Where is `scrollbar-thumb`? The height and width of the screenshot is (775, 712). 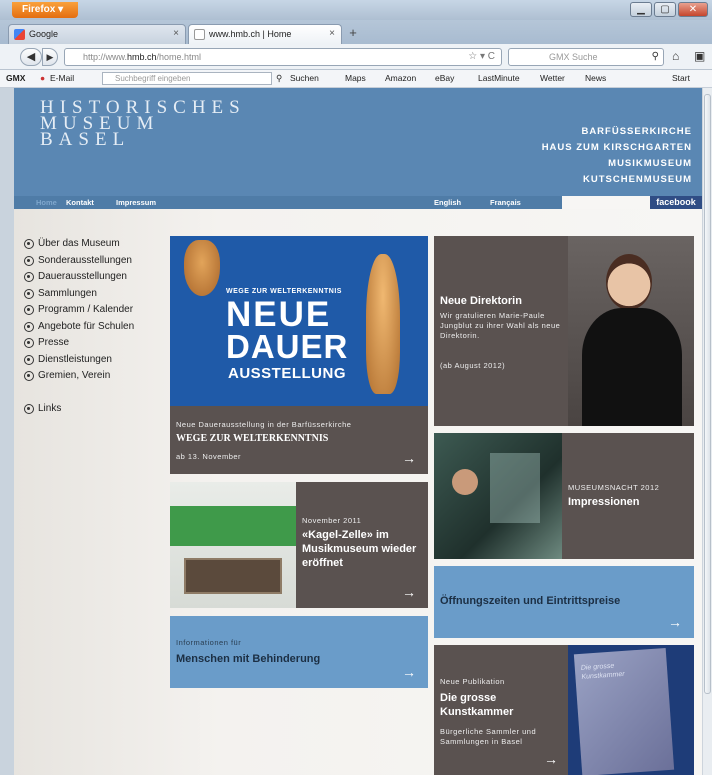 scrollbar-thumb is located at coordinates (707, 394).